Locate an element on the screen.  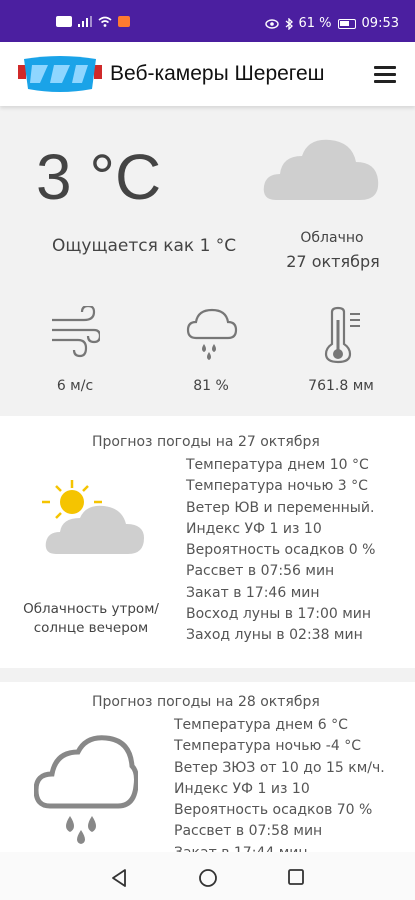
partly-cloudy-icon is located at coordinates (93, 517).